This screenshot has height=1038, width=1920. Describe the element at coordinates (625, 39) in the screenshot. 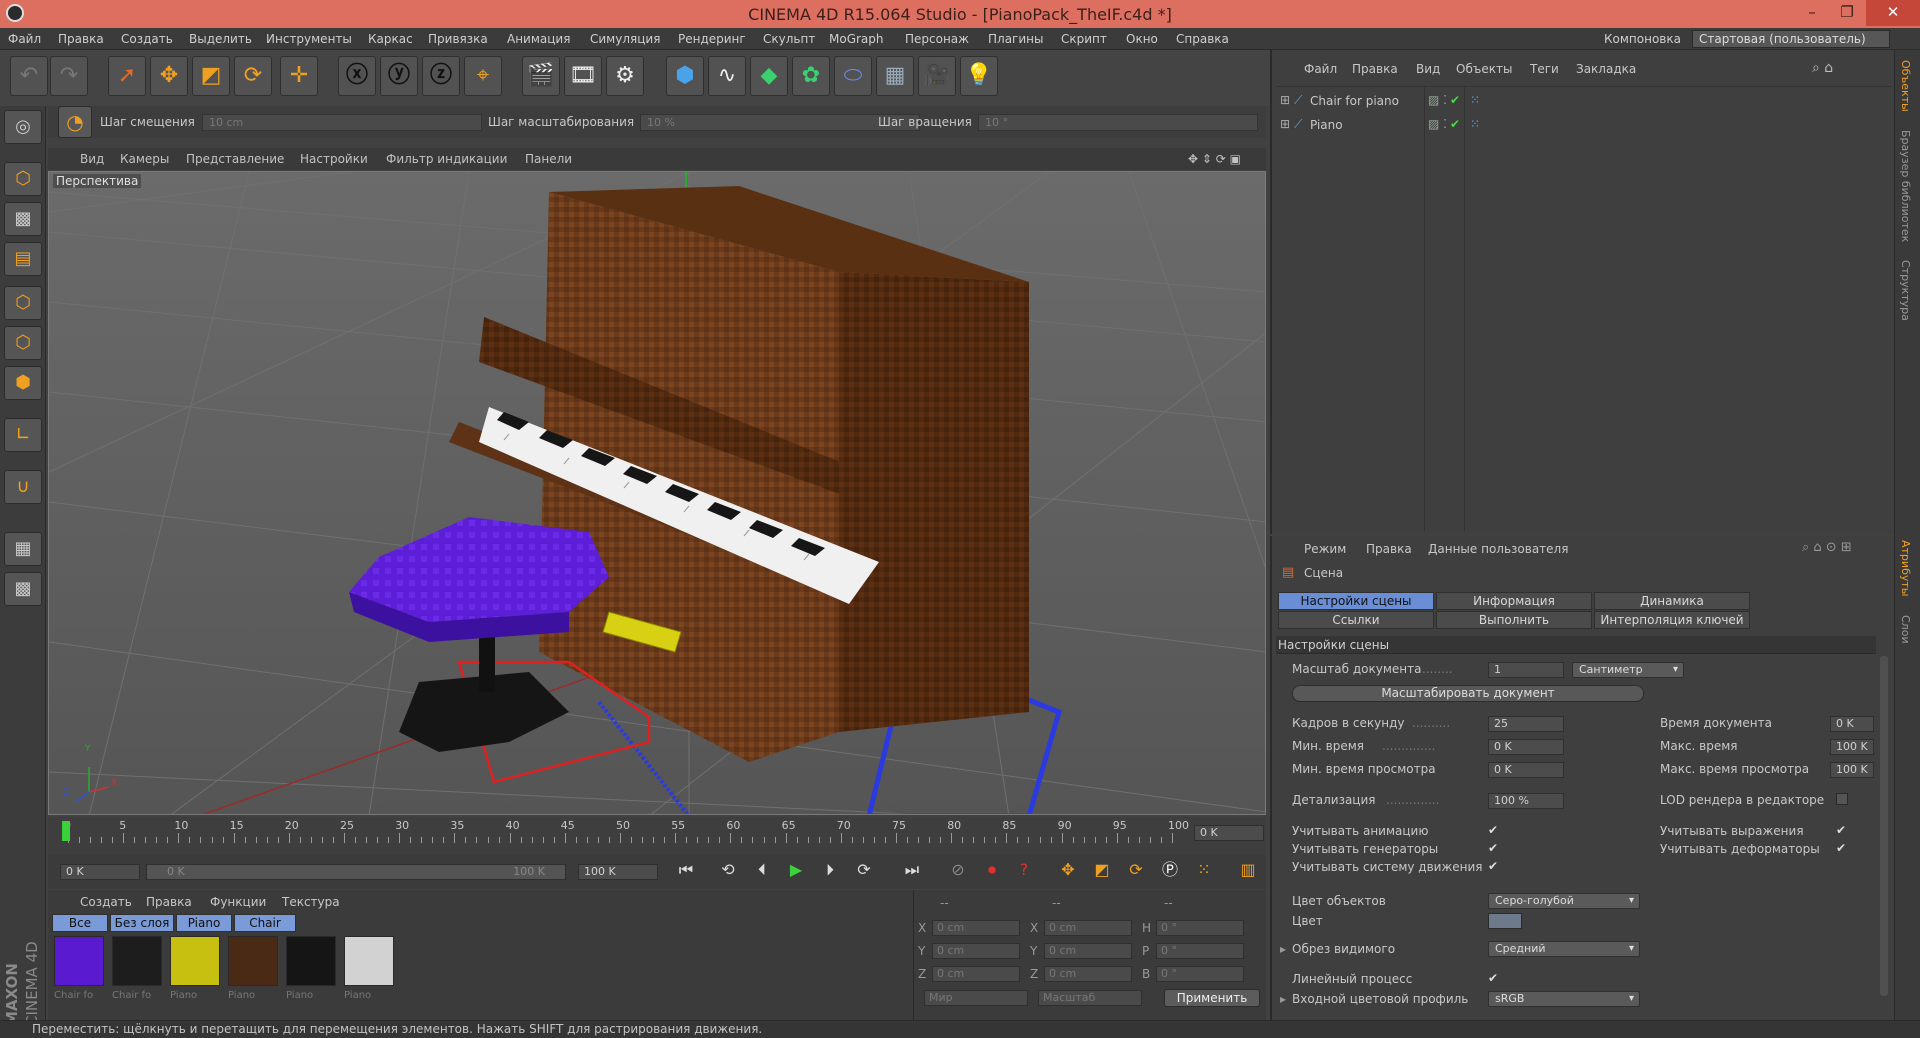

I see `menu-simulate: Симуляция` at that location.